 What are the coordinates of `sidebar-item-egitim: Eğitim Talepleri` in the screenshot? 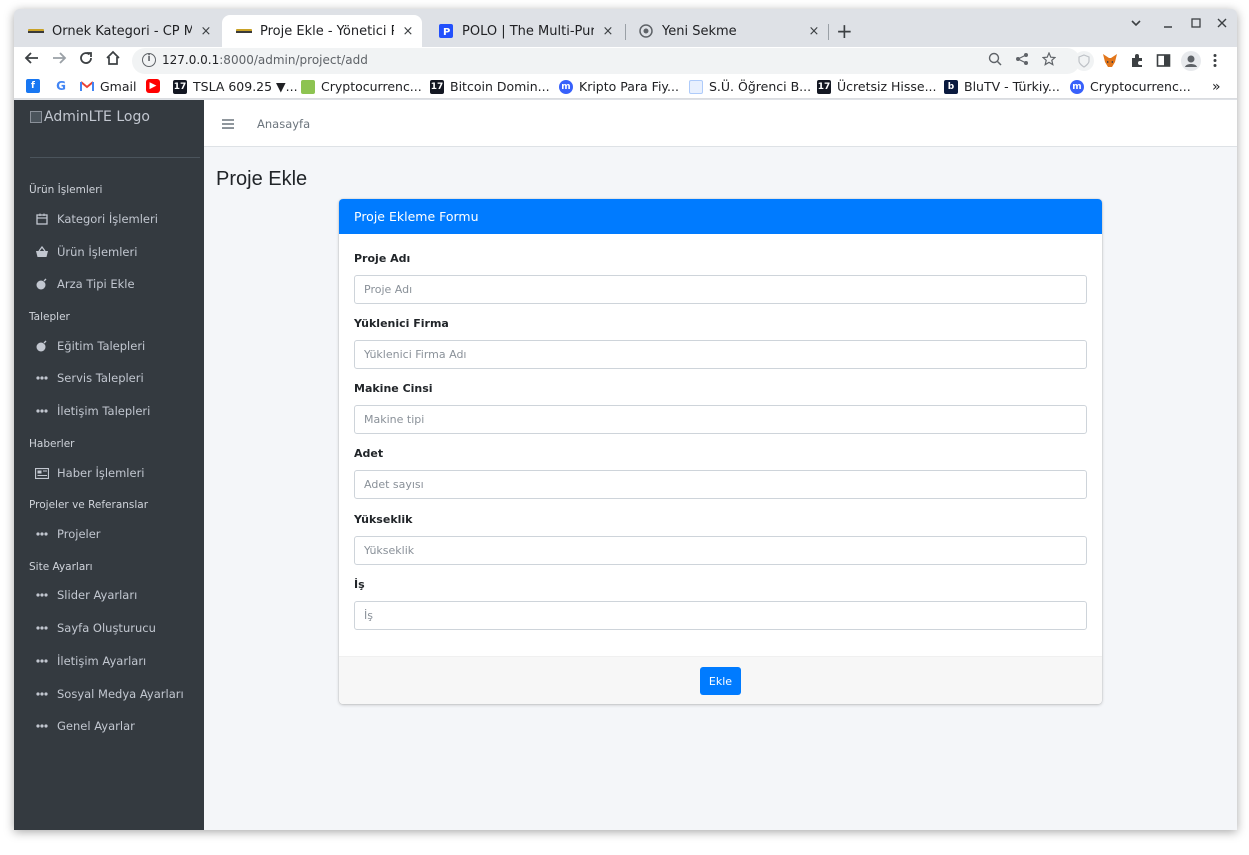 It's located at (90, 346).